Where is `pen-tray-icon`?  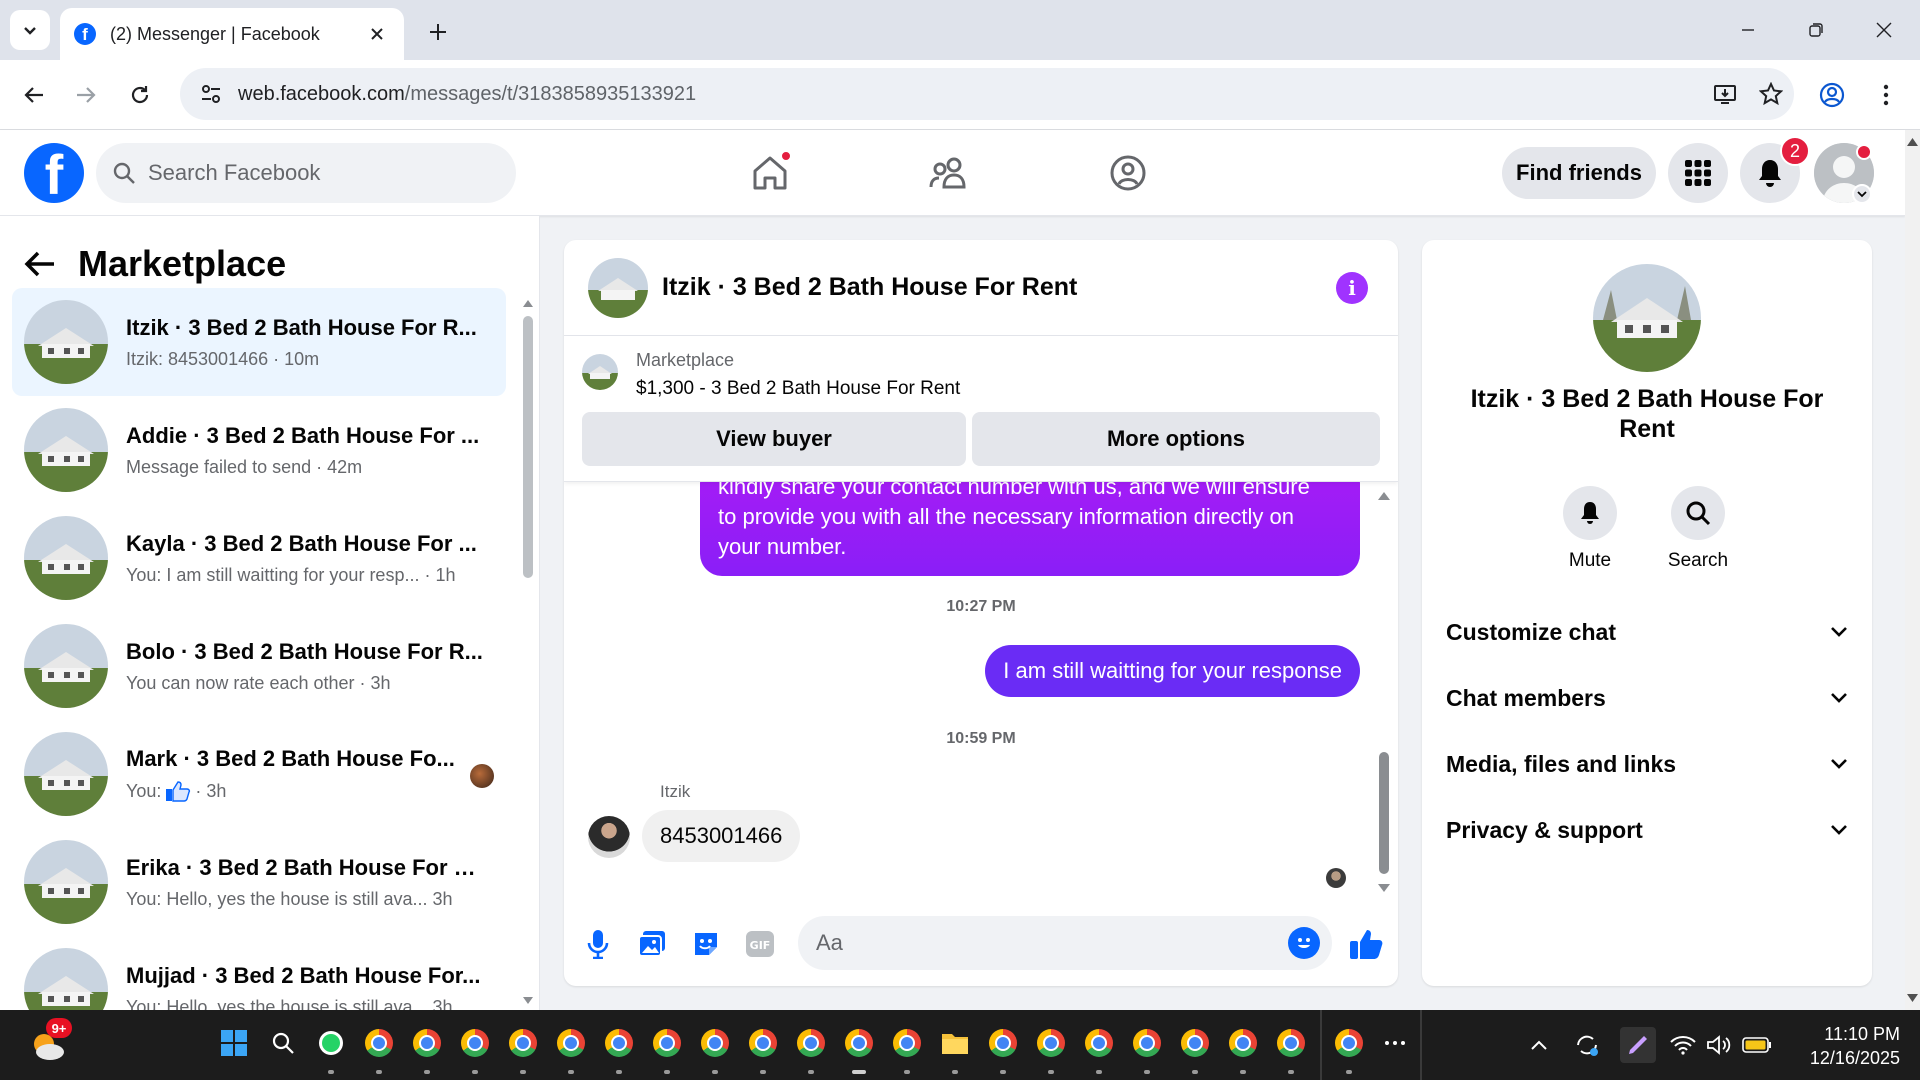
pen-tray-icon is located at coordinates (1638, 1045).